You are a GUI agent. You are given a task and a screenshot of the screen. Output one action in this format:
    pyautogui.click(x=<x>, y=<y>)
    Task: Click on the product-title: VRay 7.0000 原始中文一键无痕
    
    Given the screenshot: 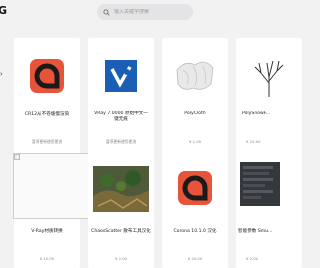 What is the action you would take?
    pyautogui.click(x=121, y=117)
    